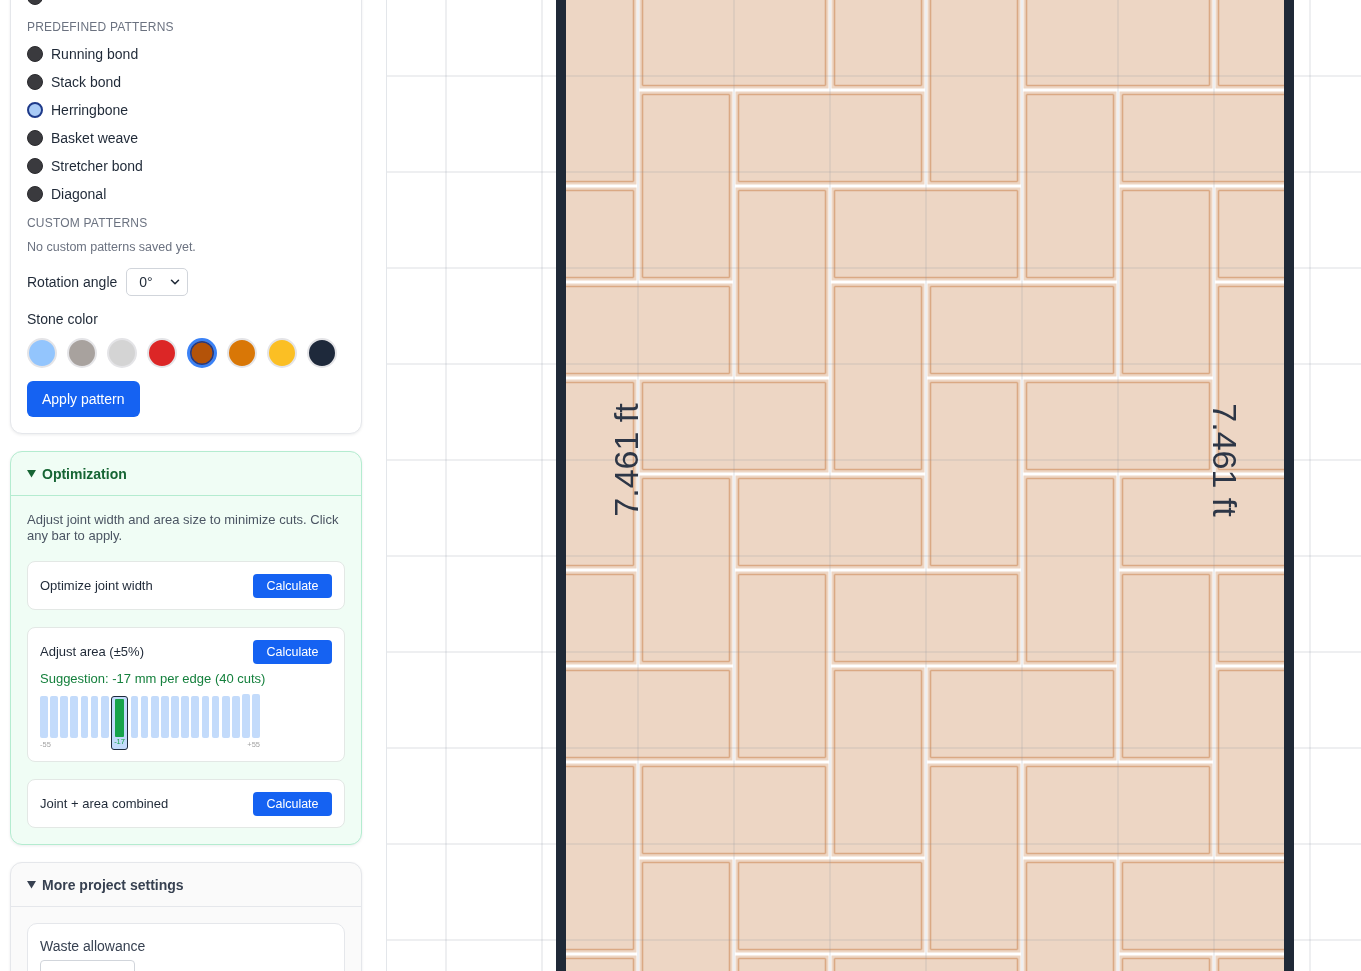  I want to click on bar-fill, so click(120, 718).